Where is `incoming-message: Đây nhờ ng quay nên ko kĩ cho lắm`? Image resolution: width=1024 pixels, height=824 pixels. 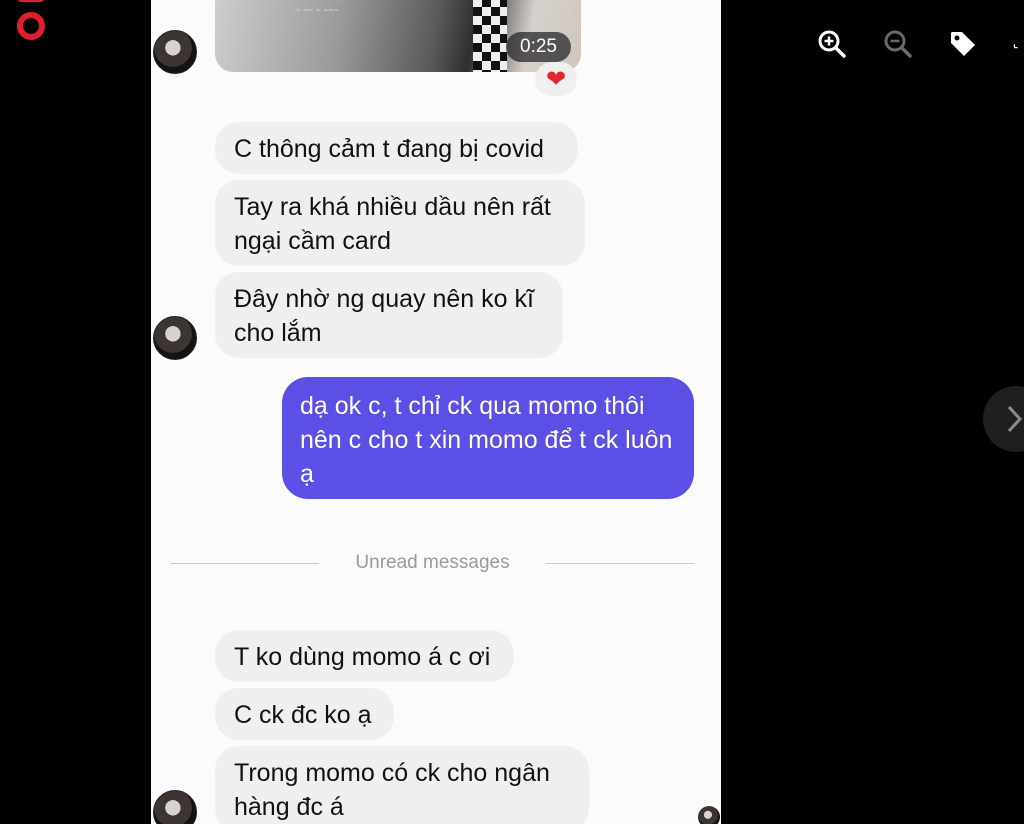
incoming-message: Đây nhờ ng quay nên ko kĩ cho lắm is located at coordinates (389, 315).